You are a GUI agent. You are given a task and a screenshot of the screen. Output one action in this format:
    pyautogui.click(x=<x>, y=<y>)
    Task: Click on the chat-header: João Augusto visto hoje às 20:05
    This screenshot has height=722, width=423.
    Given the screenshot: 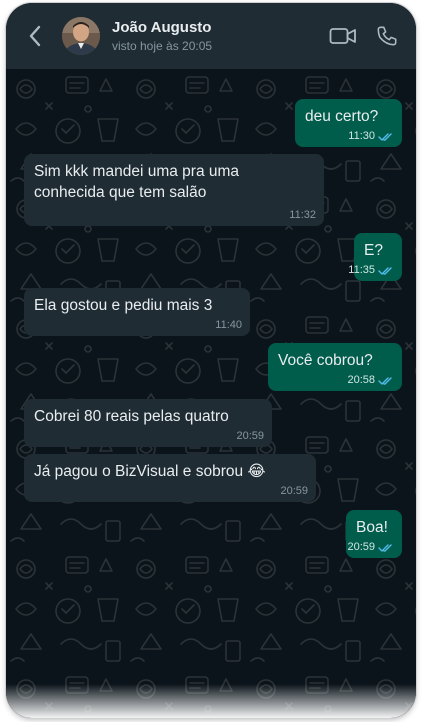 What is the action you would take?
    pyautogui.click(x=211, y=36)
    